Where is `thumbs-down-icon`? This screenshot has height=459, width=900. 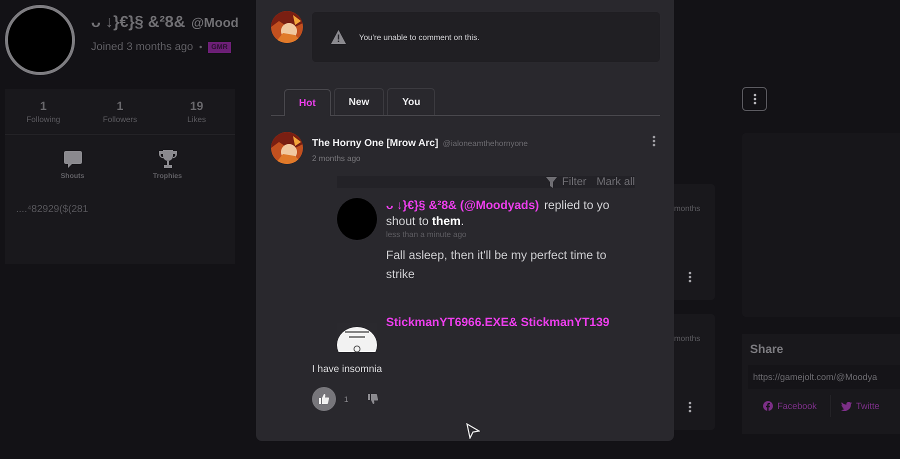 thumbs-down-icon is located at coordinates (373, 399).